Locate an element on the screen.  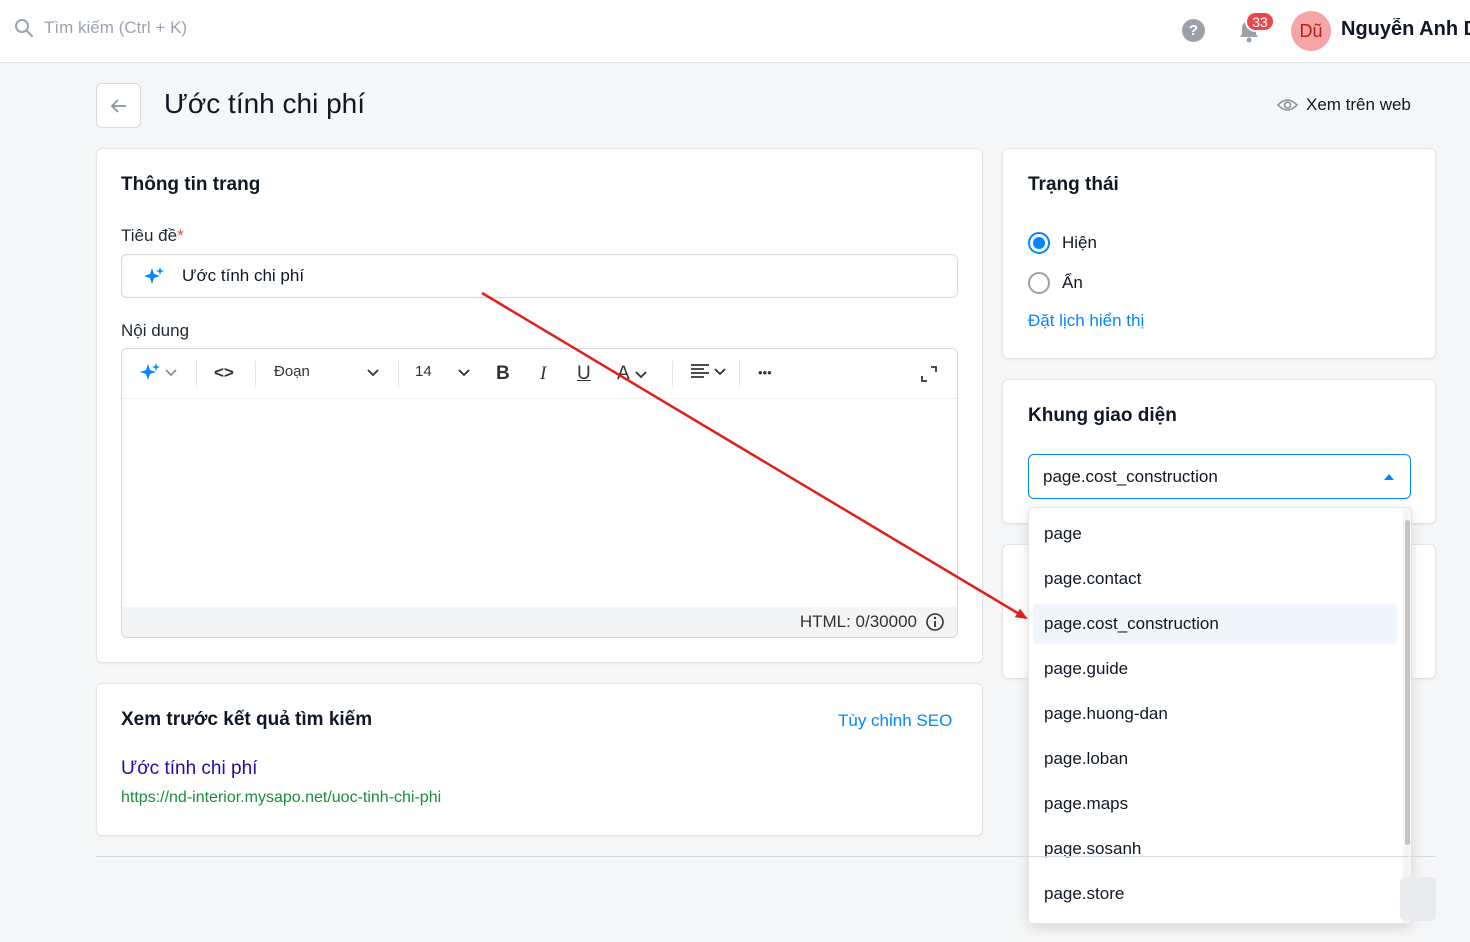
global-search: Tìm kiếm (Ctrl + K) is located at coordinates (100, 28).